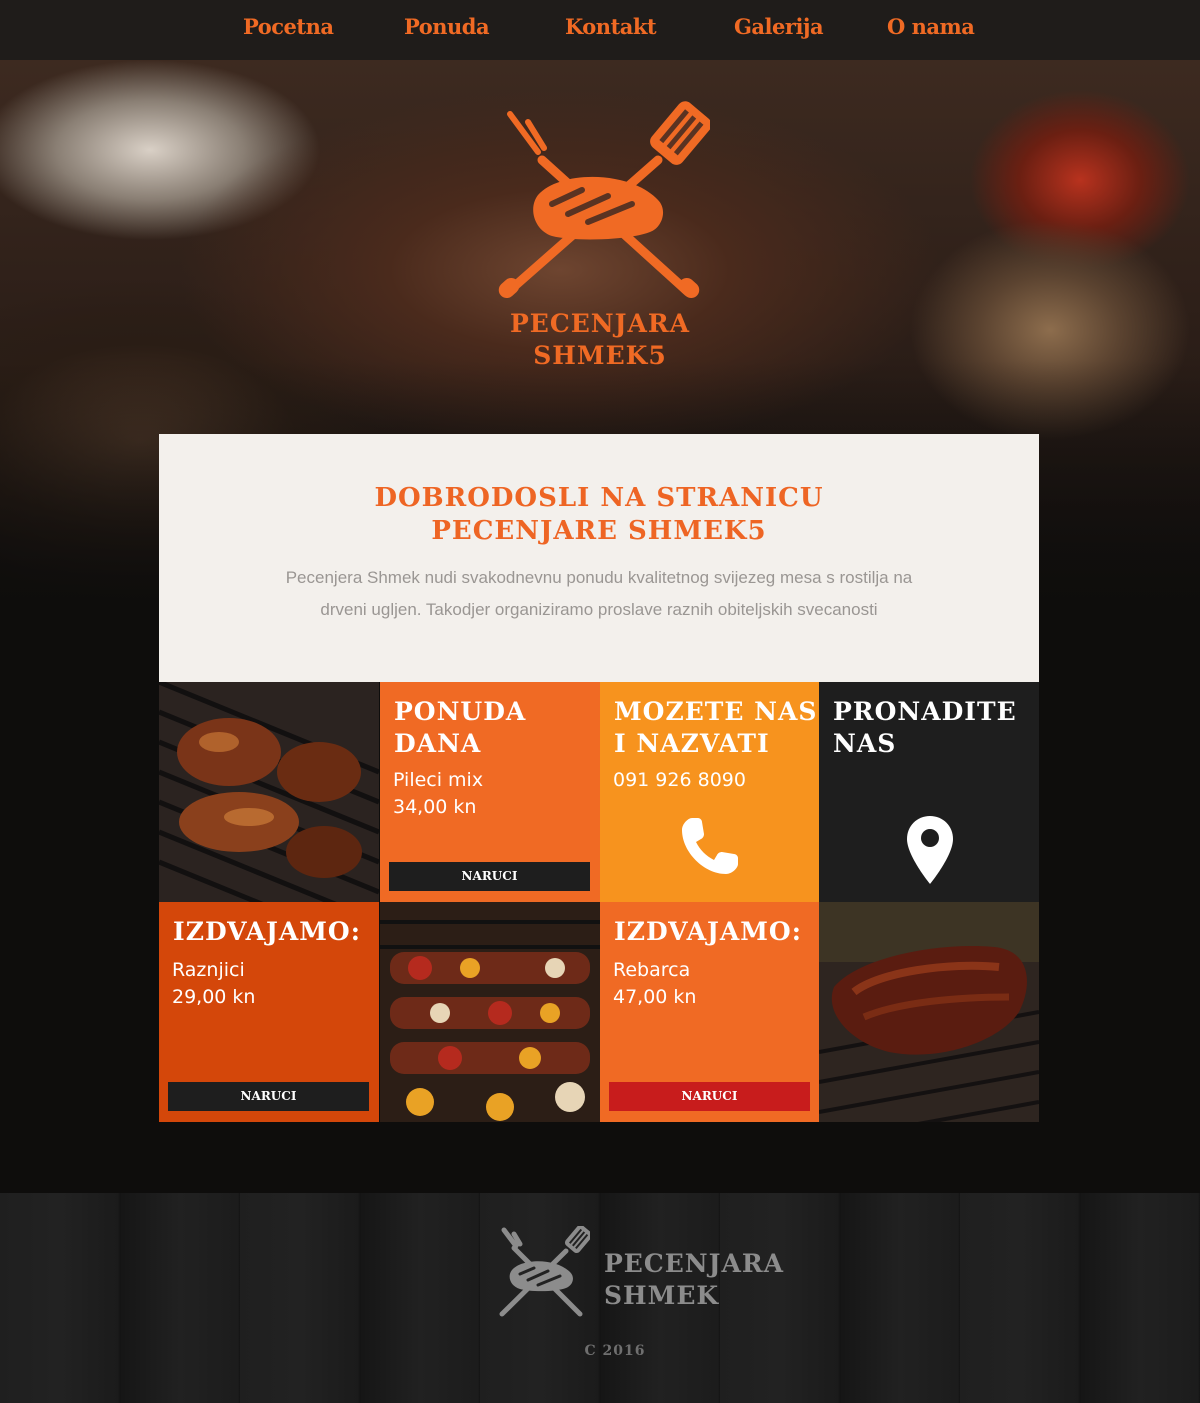 The image size is (1200, 1403). I want to click on nav-item-galerija: Galerija, so click(779, 26).